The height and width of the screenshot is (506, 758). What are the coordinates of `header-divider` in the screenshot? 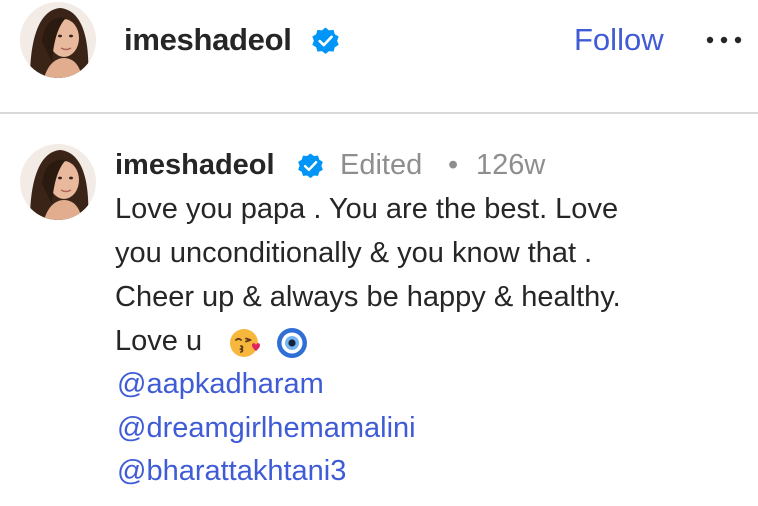 It's located at (379, 113).